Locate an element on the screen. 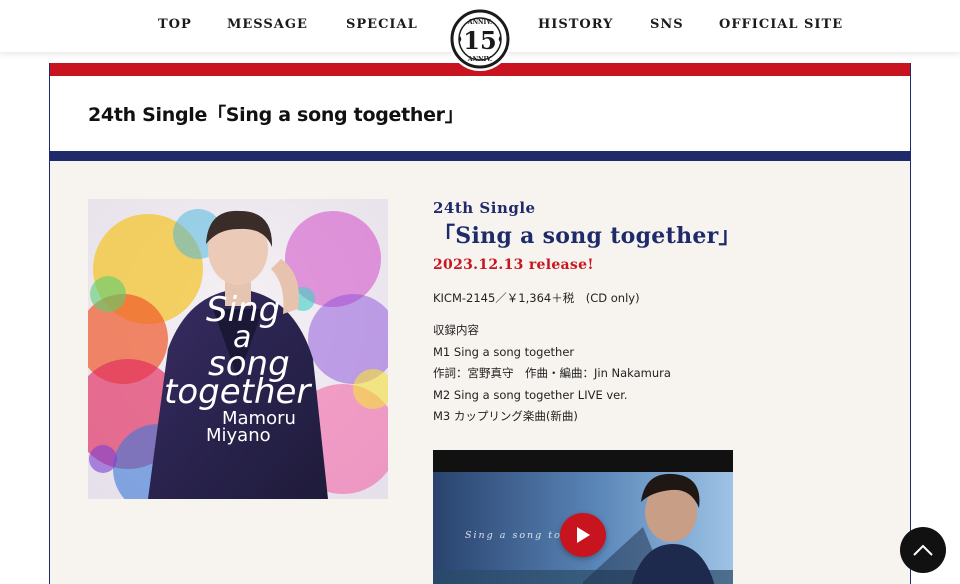 This screenshot has height=584, width=960. music-video-player: Sing a song toge is located at coordinates (583, 517).